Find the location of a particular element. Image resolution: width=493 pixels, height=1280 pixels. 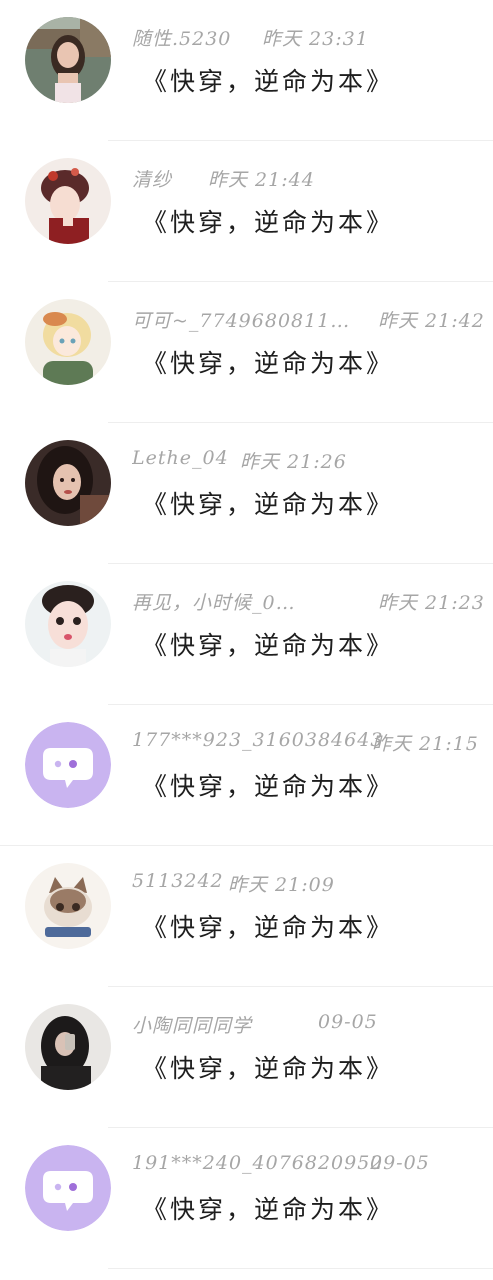

comment-meta: Lethe_04 昨天 21:26 is located at coordinates (310, 462).